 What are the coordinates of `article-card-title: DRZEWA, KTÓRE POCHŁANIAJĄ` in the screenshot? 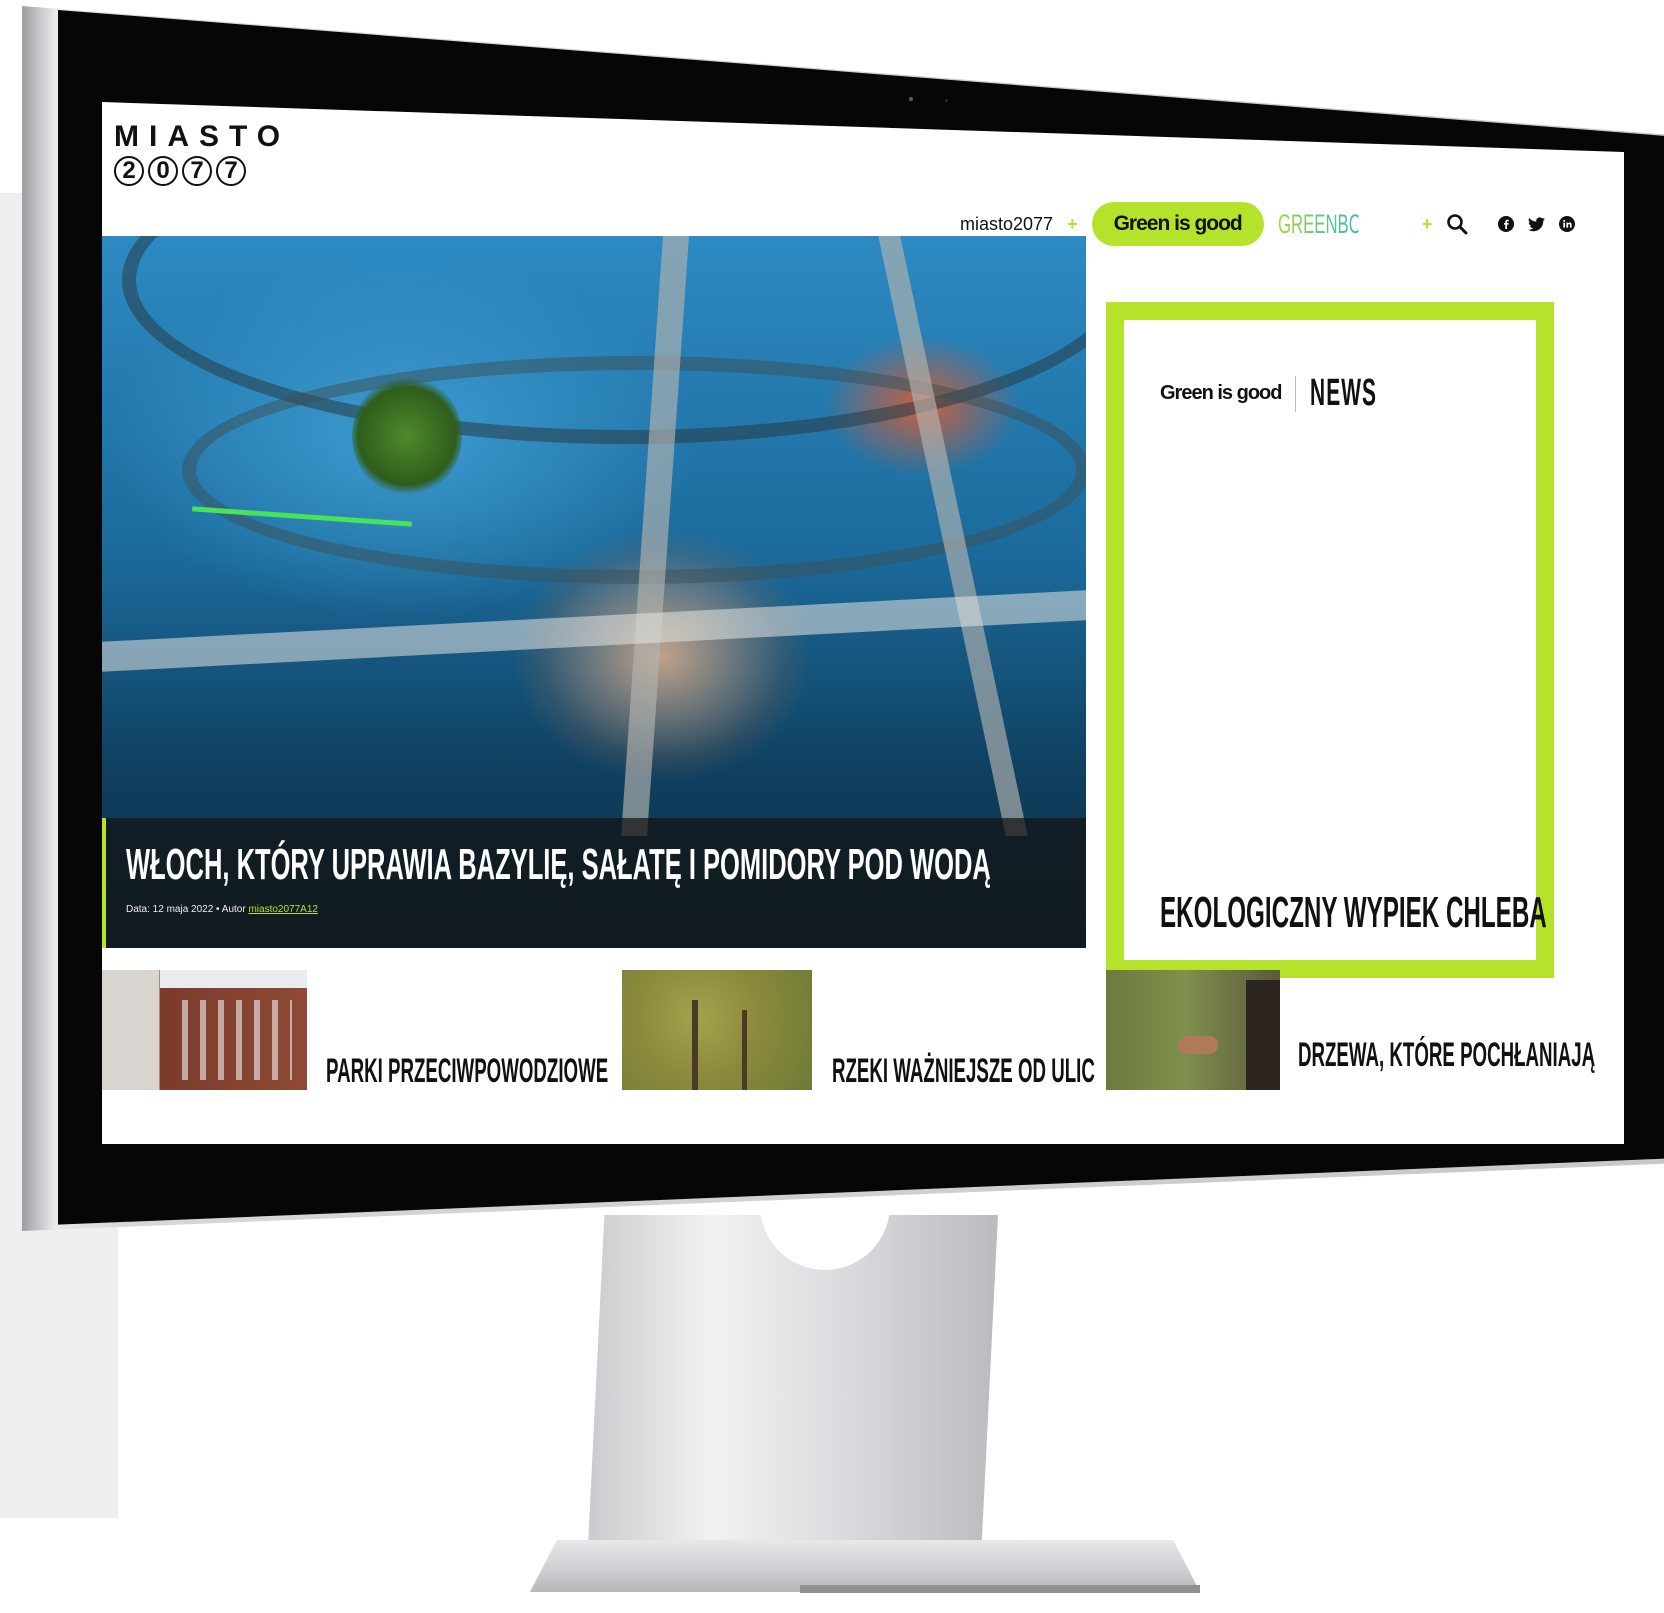 It's located at (1446, 1055).